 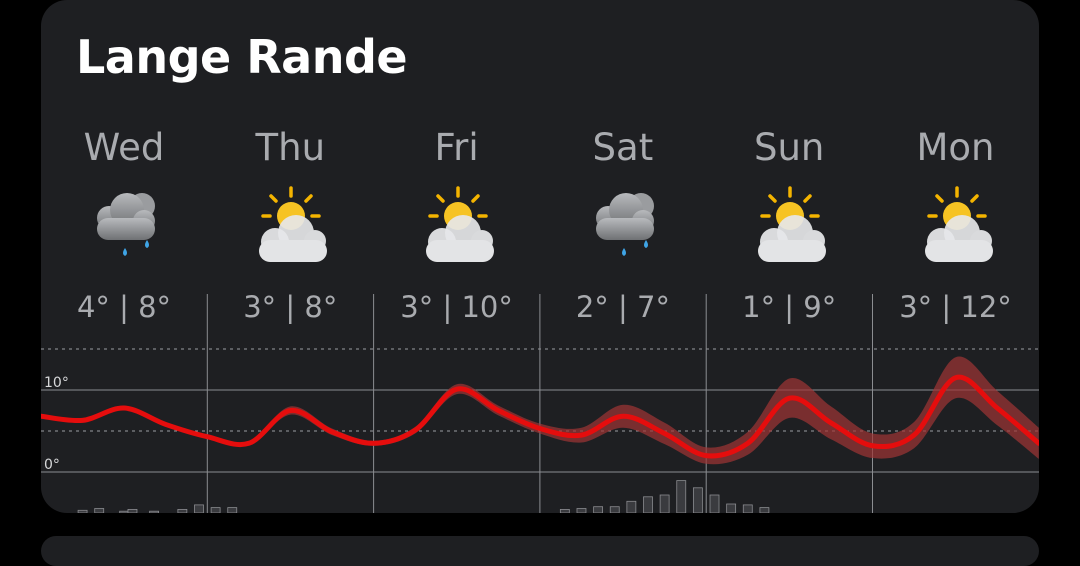 I want to click on day-name: Fri, so click(x=456, y=147).